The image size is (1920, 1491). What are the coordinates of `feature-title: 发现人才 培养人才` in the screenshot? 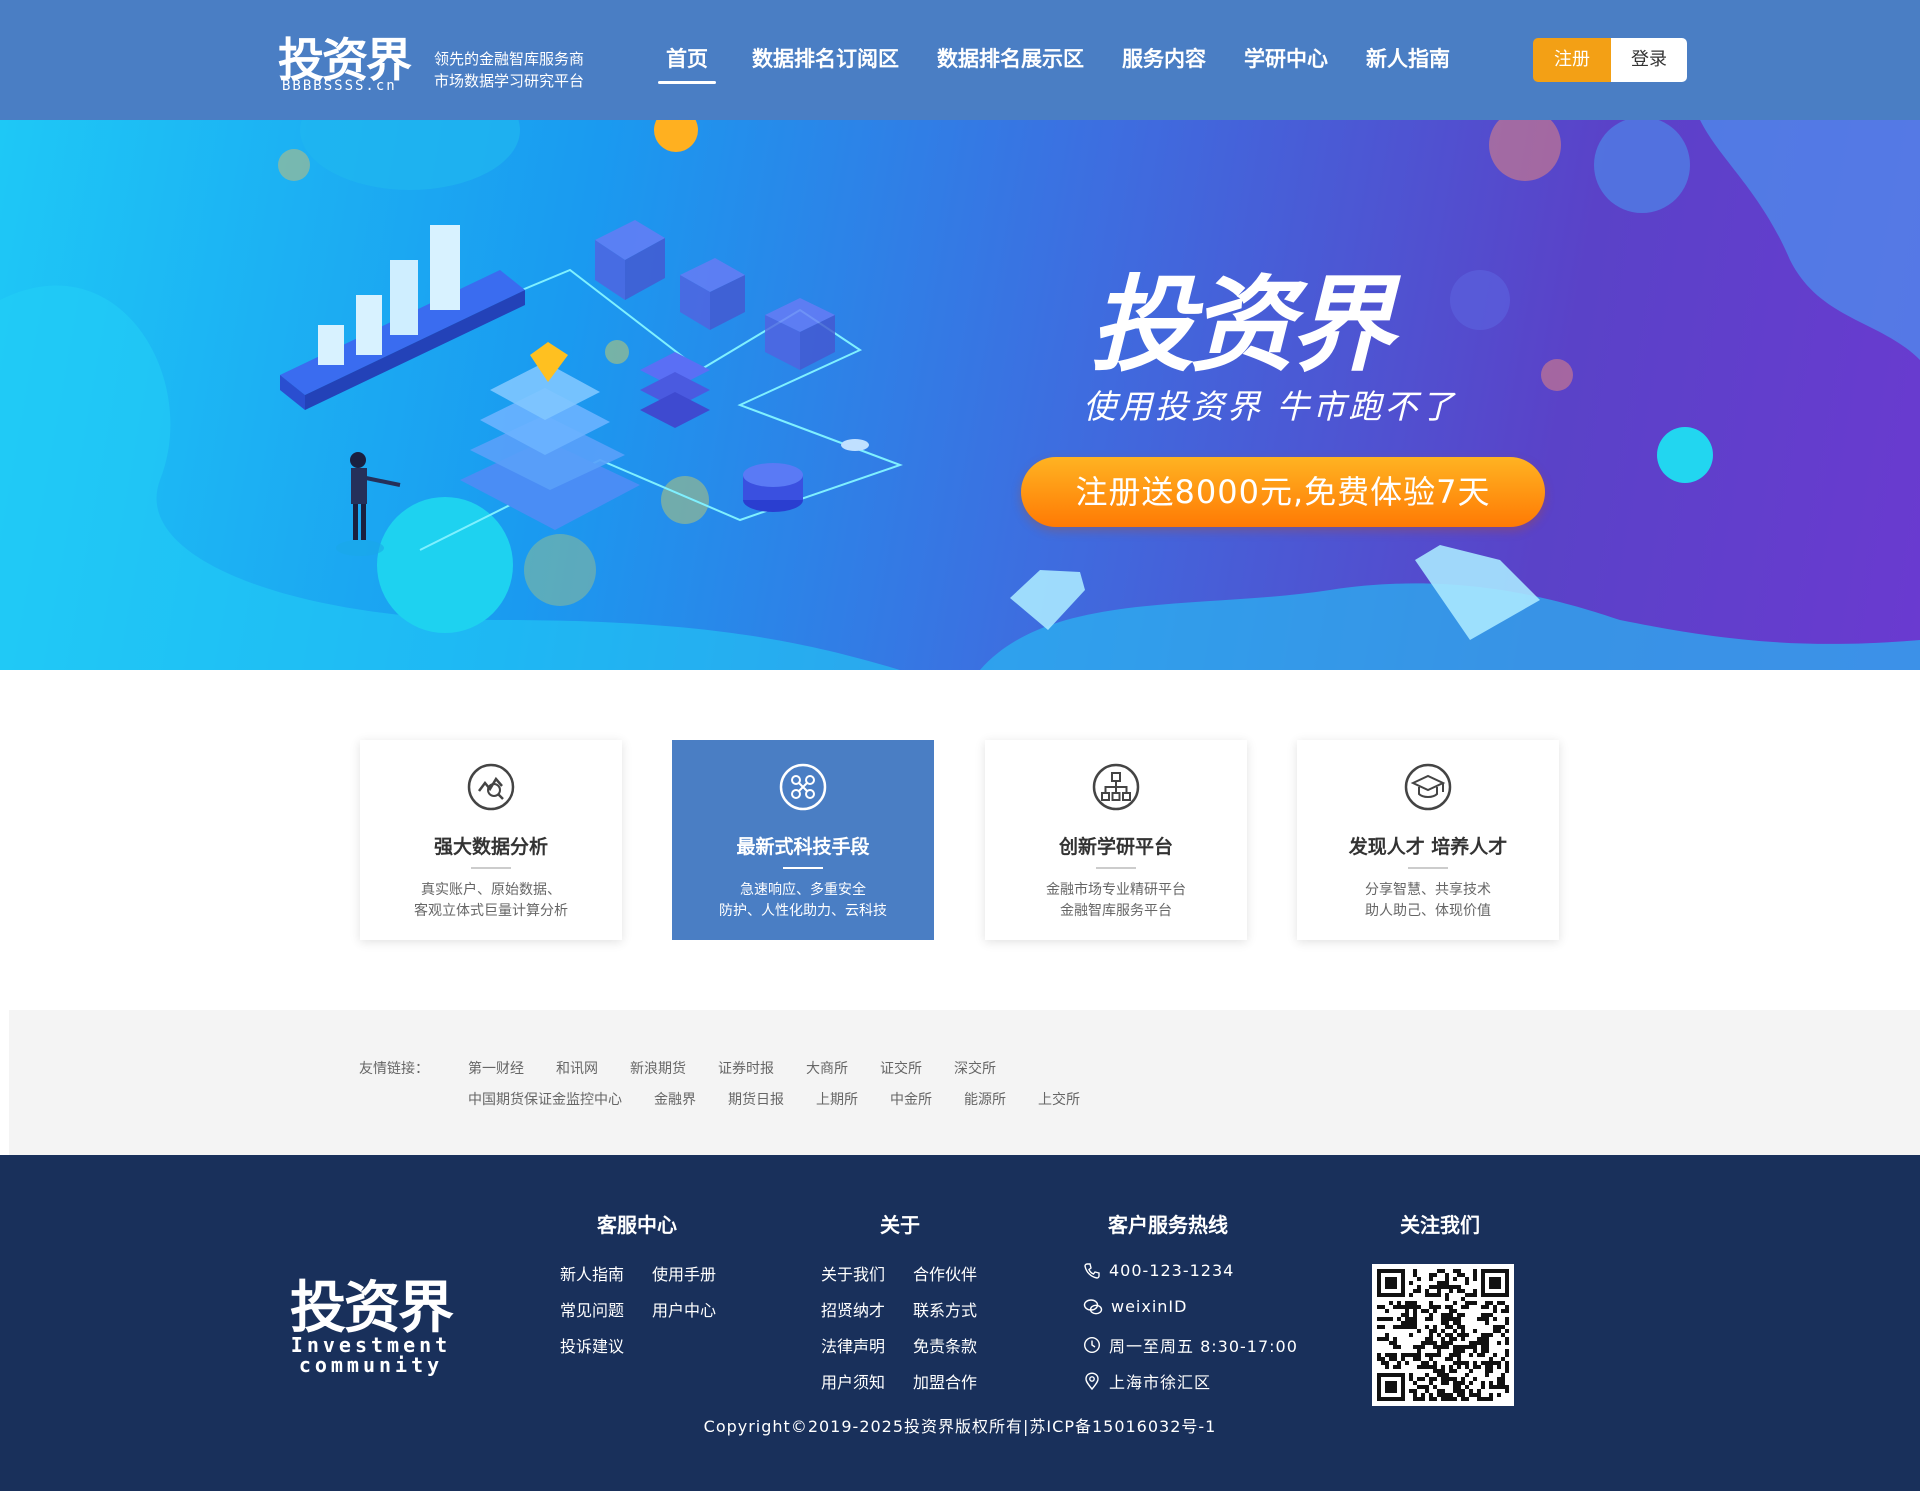 It's located at (1428, 847).